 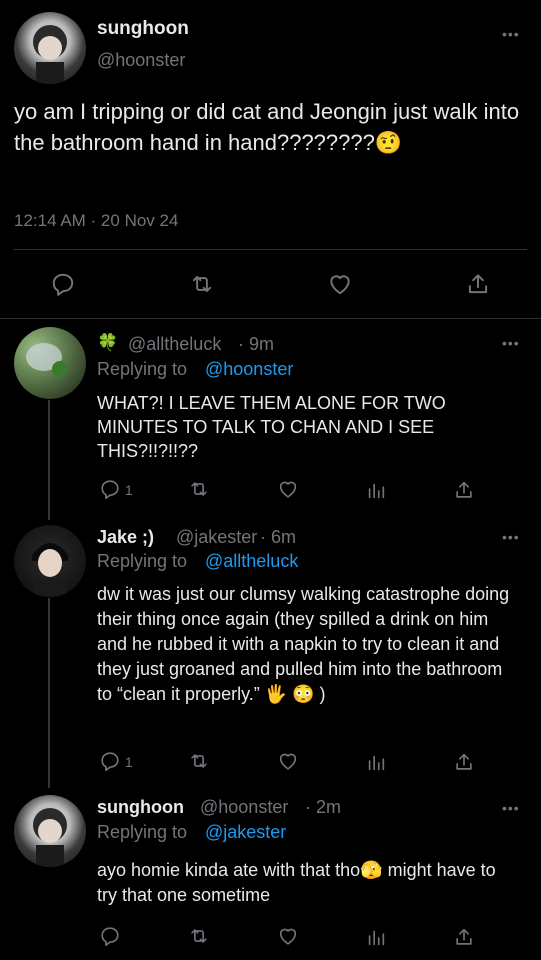 What do you see at coordinates (256, 344) in the screenshot?
I see `reply-time: · 9m` at bounding box center [256, 344].